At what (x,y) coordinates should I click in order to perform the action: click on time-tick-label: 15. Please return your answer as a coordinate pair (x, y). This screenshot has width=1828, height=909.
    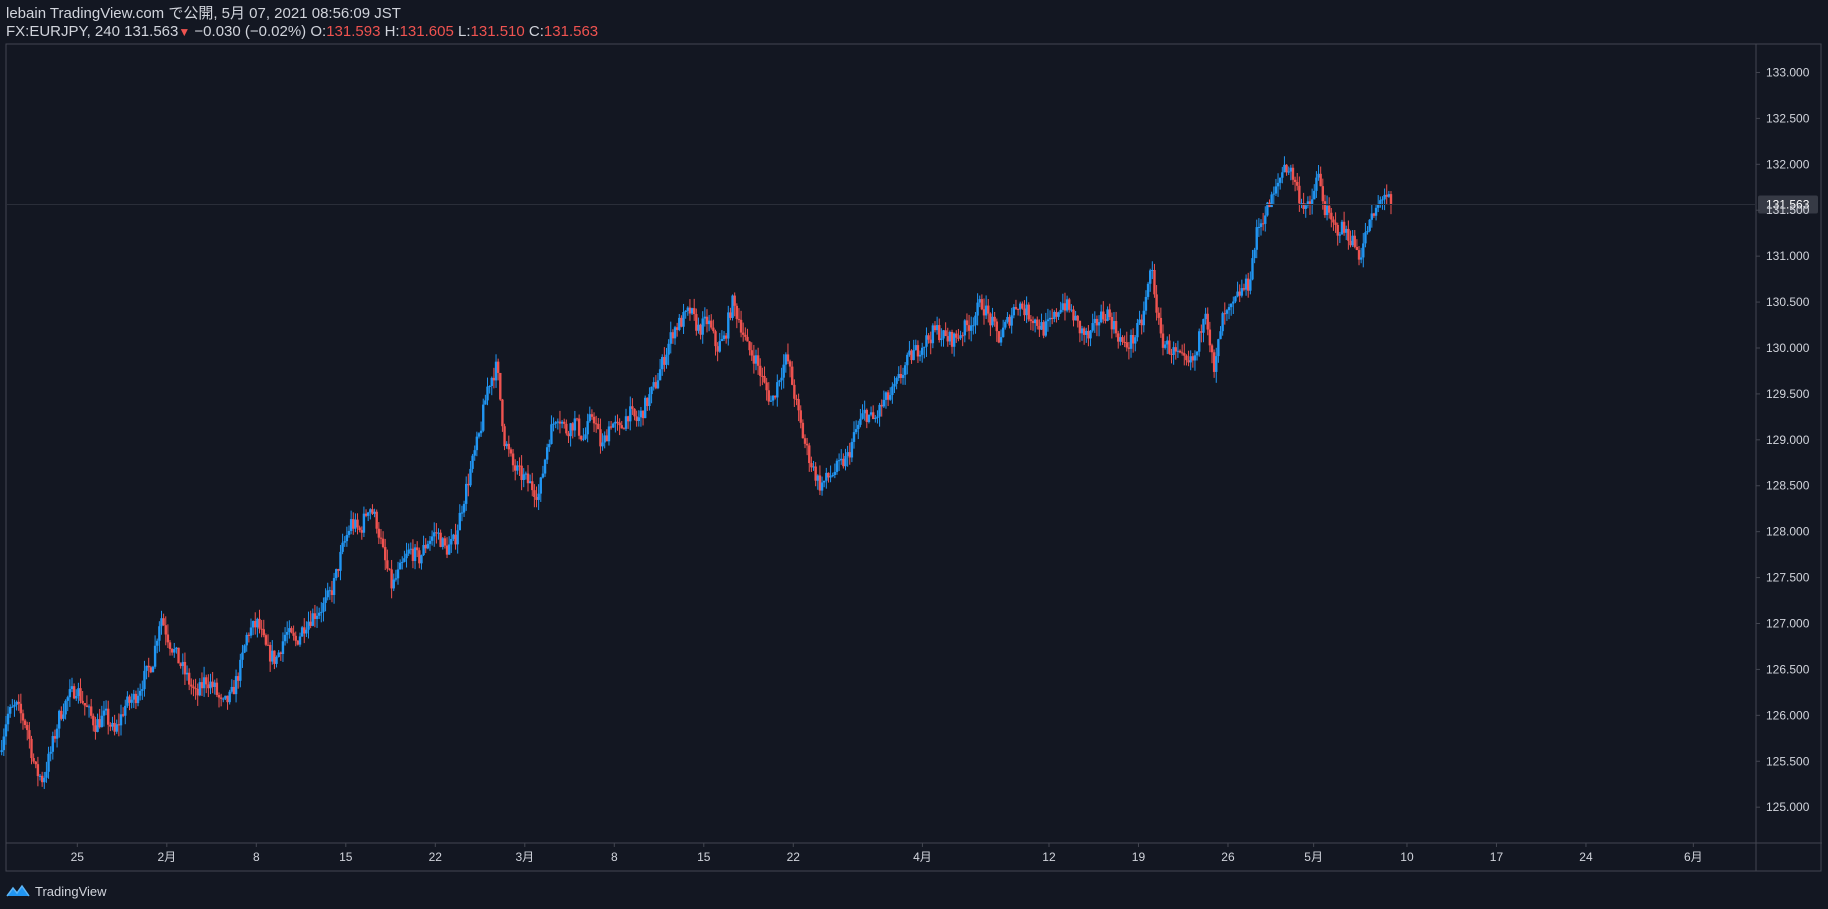
    Looking at the image, I should click on (704, 857).